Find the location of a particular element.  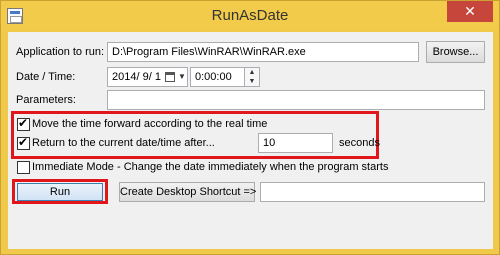

time-spinner: ▲ ▼ is located at coordinates (252, 77).